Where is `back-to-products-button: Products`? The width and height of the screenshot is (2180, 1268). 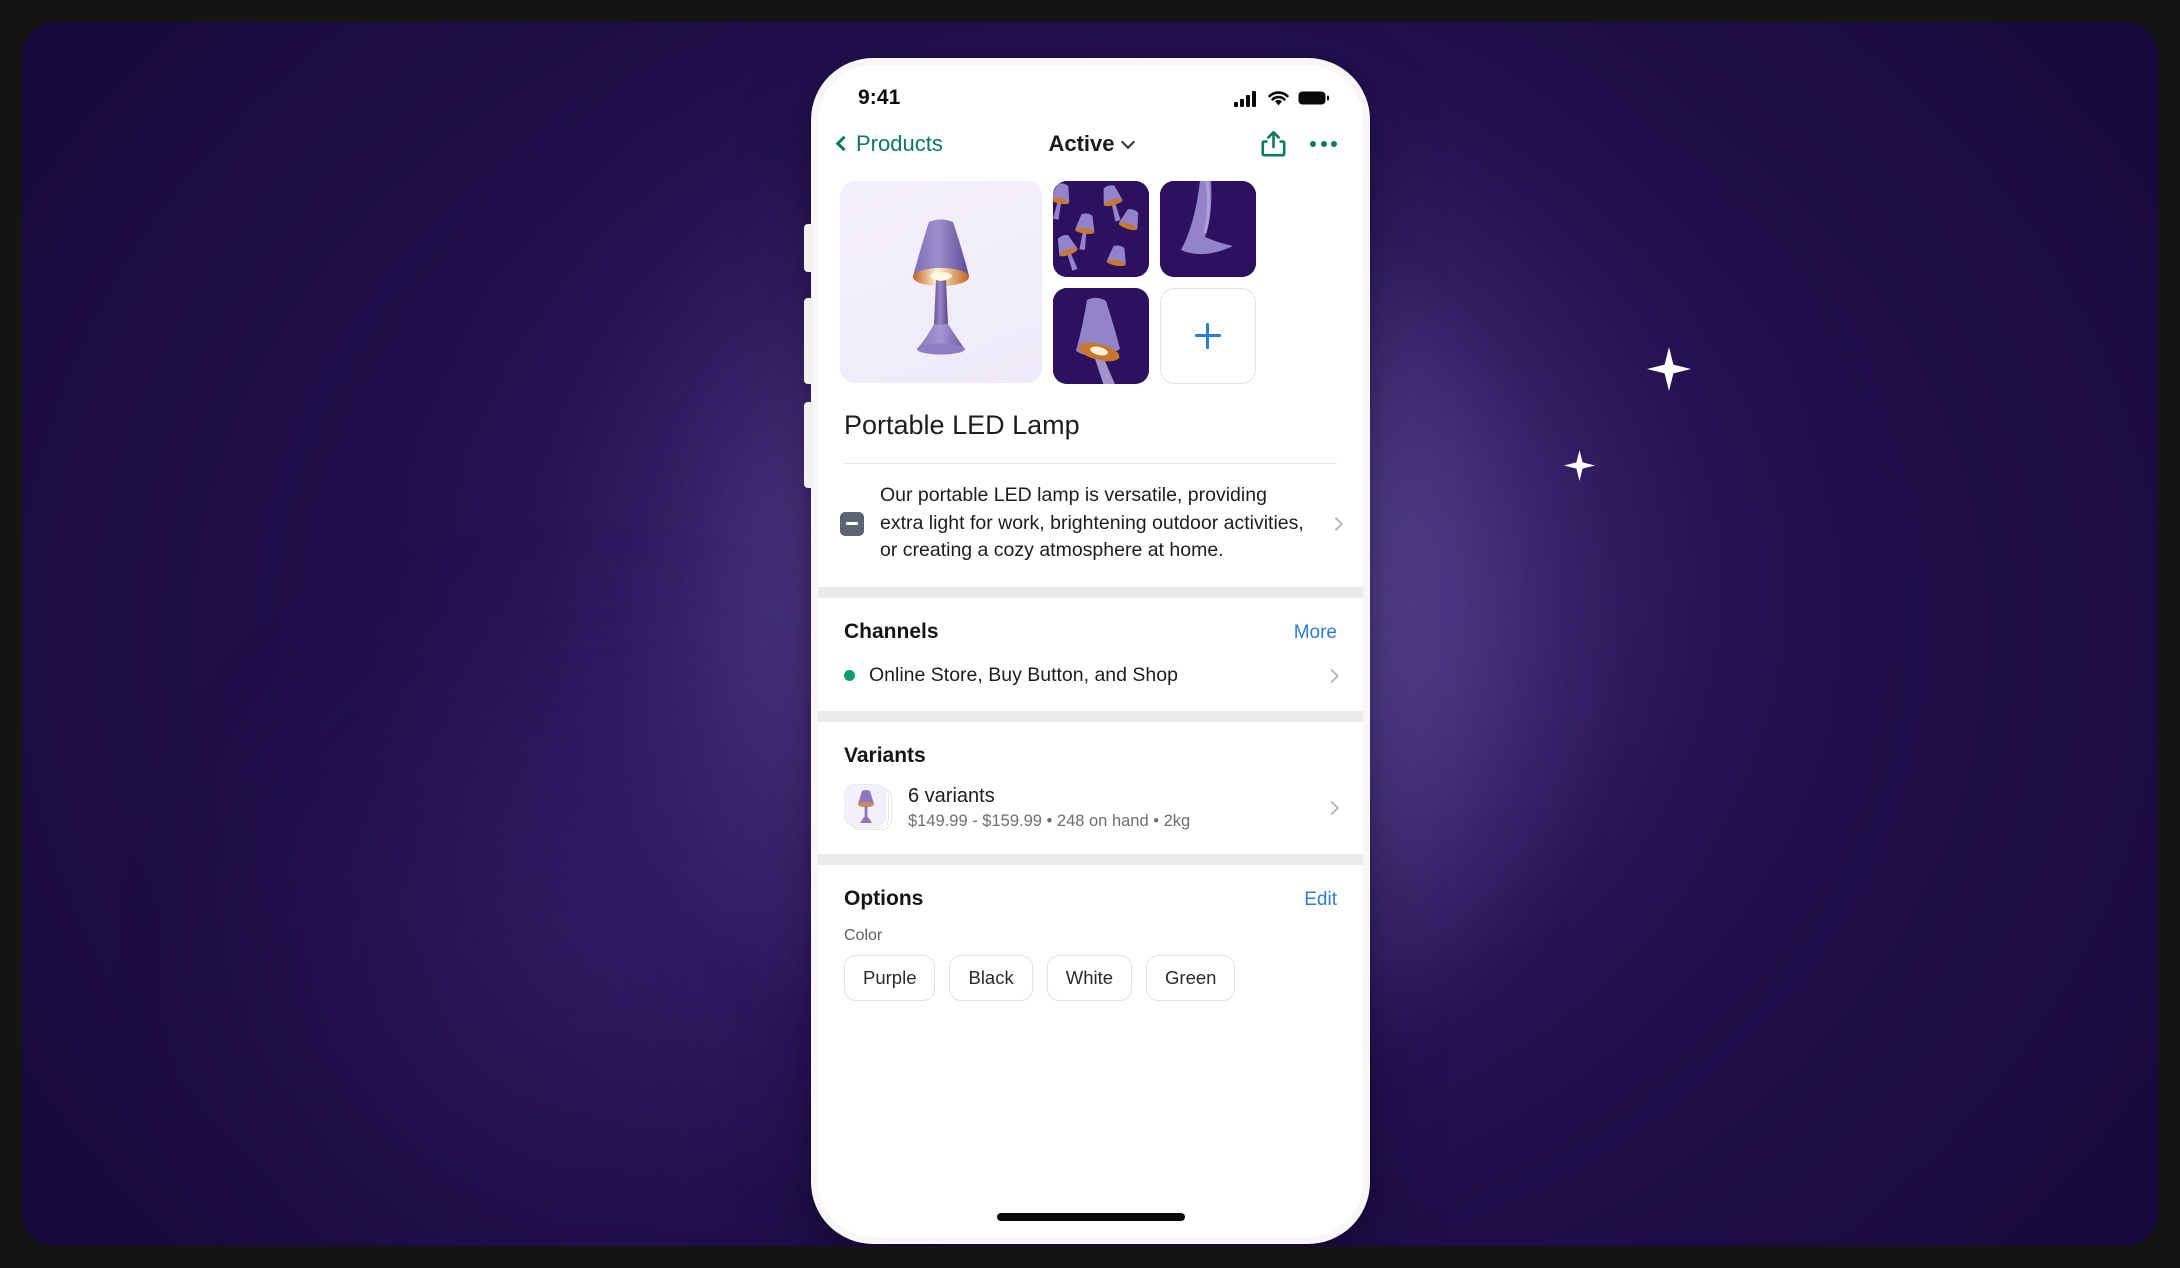 back-to-products-button: Products is located at coordinates (890, 144).